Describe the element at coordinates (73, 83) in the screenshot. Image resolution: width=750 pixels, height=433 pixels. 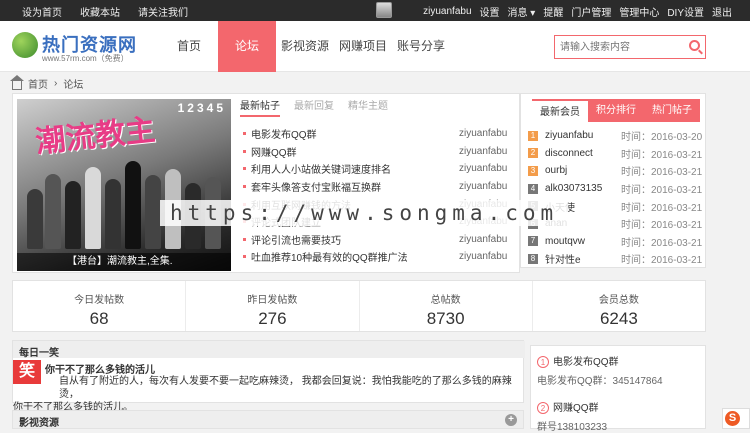
I see `breadcrumb-forum: 论坛` at that location.